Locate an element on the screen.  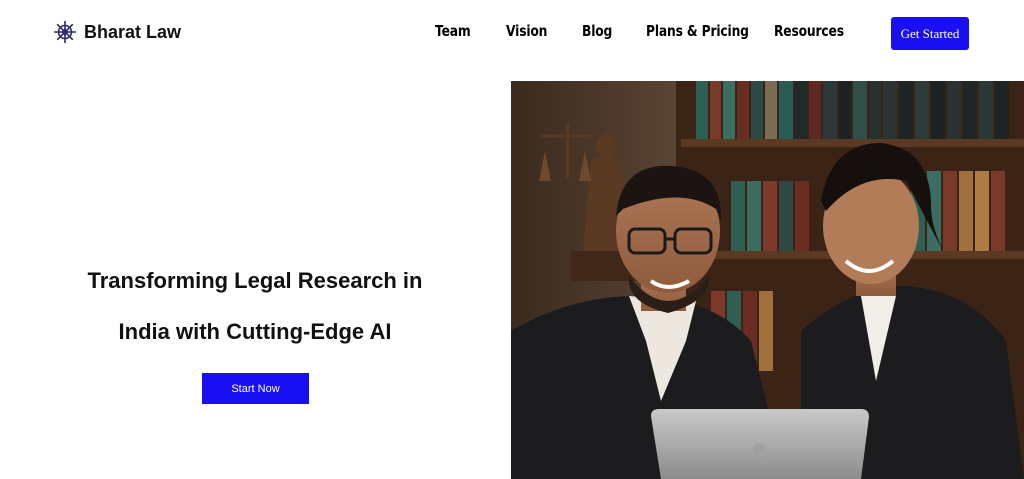
nav-item-blog: Blog is located at coordinates (597, 31).